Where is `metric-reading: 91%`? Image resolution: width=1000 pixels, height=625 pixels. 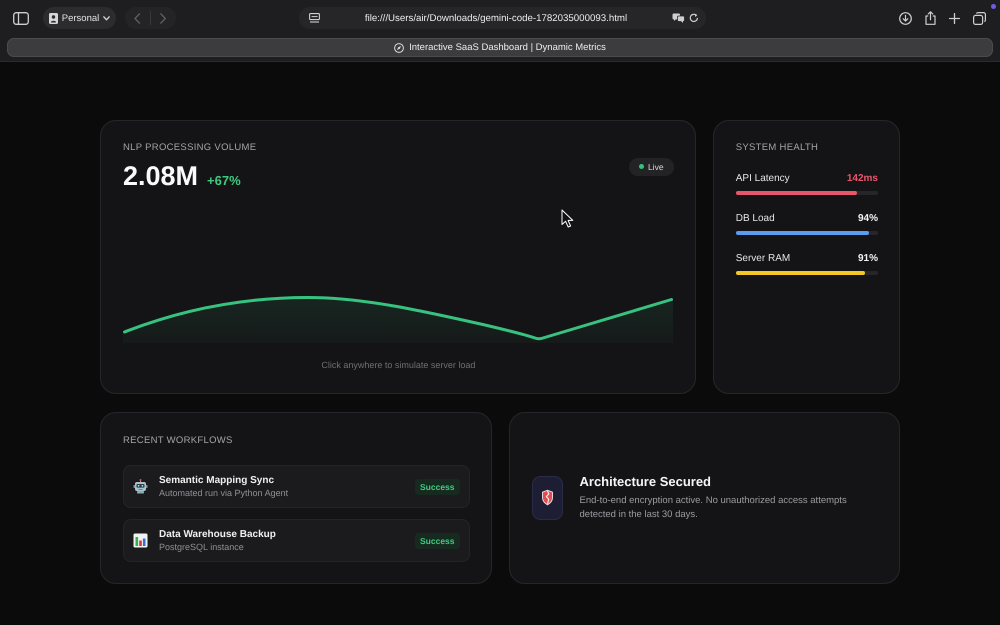 metric-reading: 91% is located at coordinates (868, 259).